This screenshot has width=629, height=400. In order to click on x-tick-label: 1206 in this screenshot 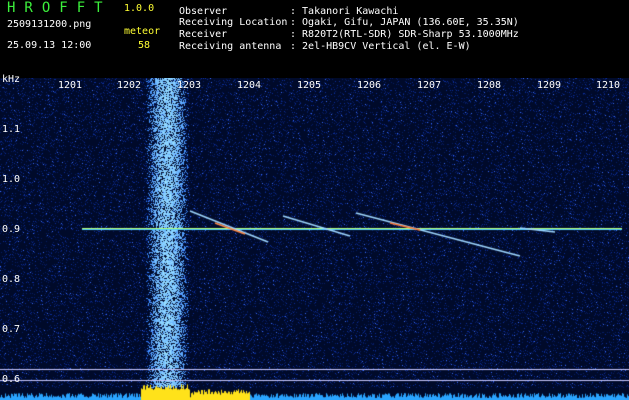, I will do `click(369, 85)`.